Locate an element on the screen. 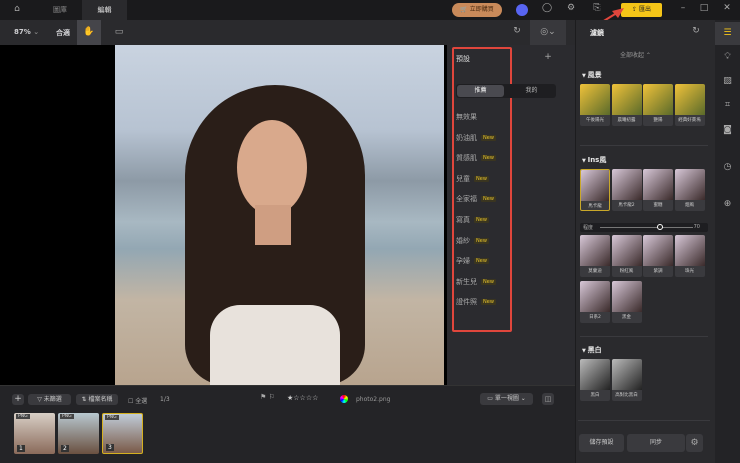 Image resolution: width=740 pixels, height=463 pixels. preset-item: 證件照 New is located at coordinates (476, 302).